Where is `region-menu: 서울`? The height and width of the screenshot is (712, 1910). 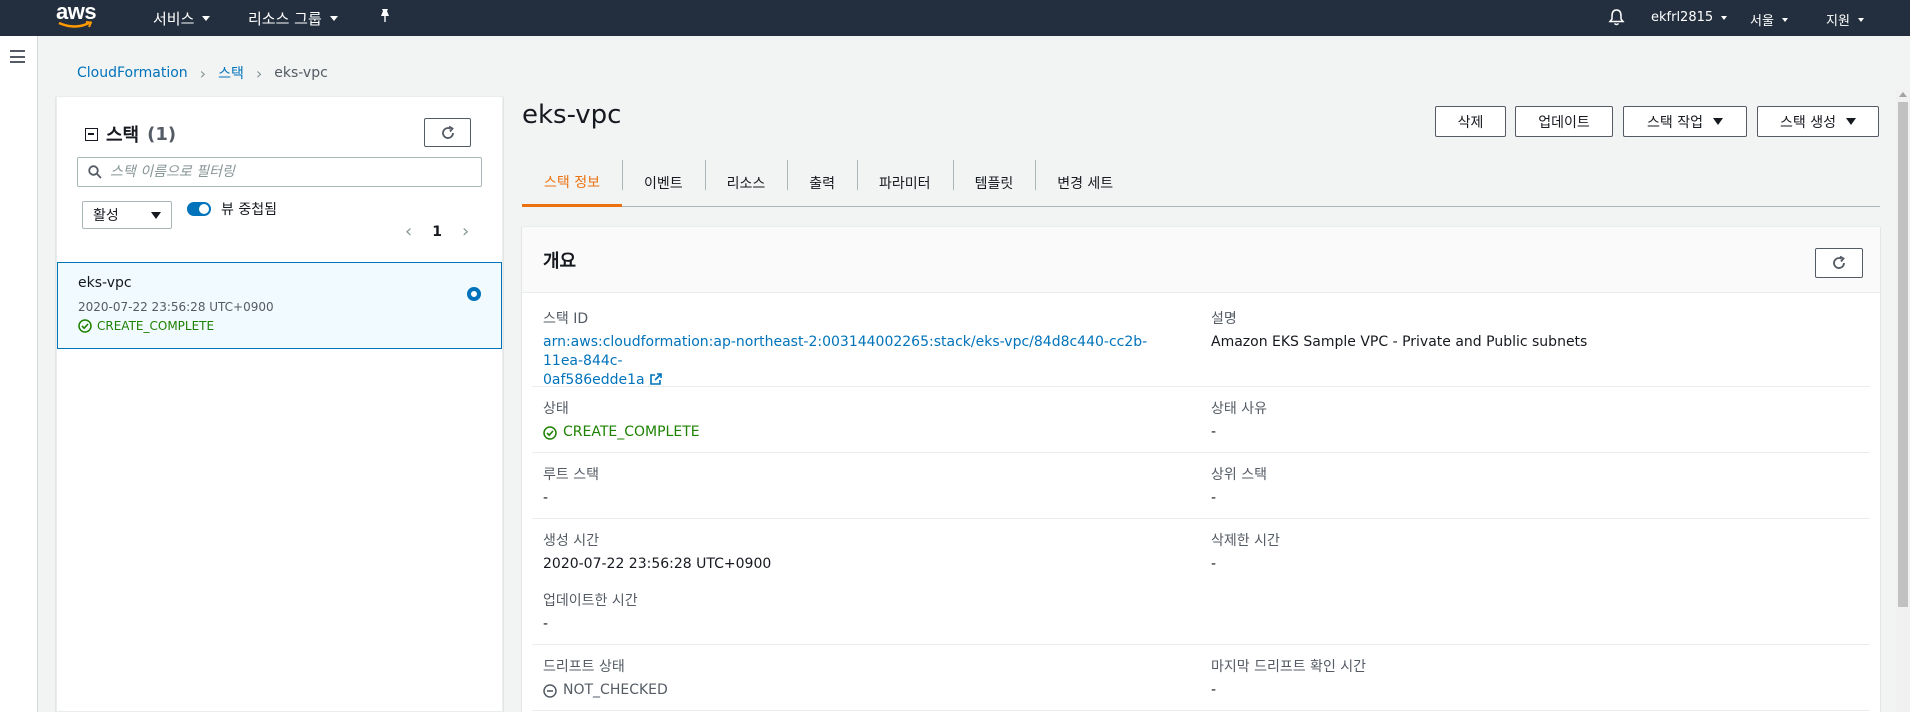 region-menu: 서울 is located at coordinates (1769, 19).